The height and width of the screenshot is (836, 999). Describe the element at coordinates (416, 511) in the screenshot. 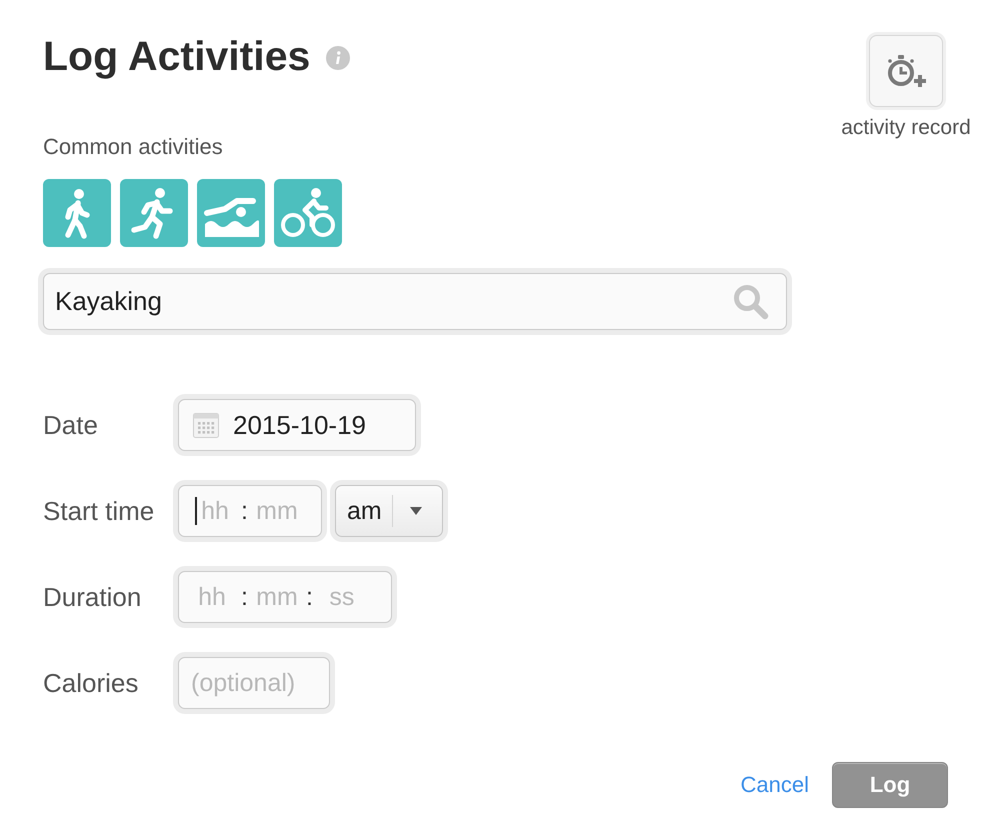

I see `caret-icon` at that location.